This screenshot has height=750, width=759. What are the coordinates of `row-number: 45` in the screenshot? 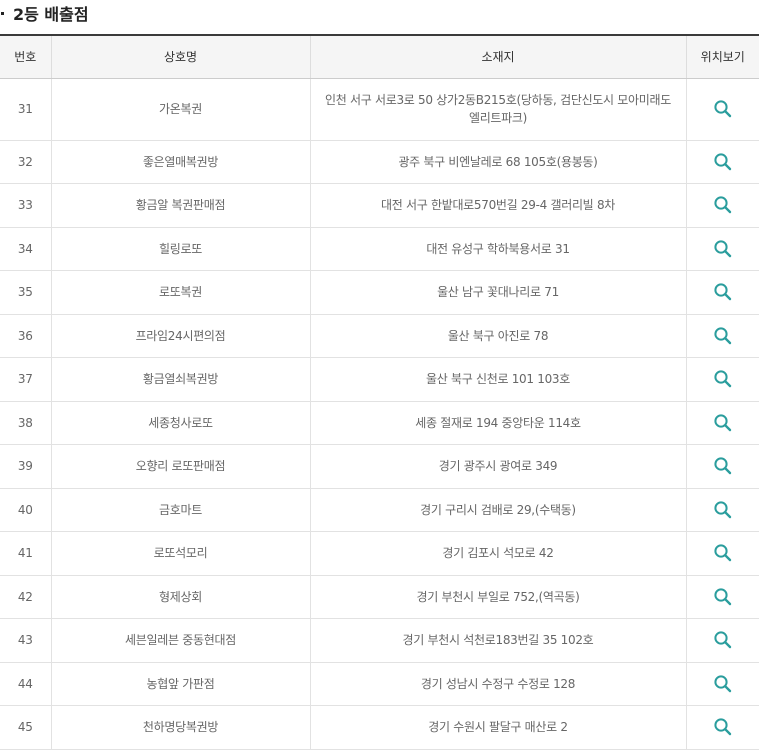 It's located at (25, 727).